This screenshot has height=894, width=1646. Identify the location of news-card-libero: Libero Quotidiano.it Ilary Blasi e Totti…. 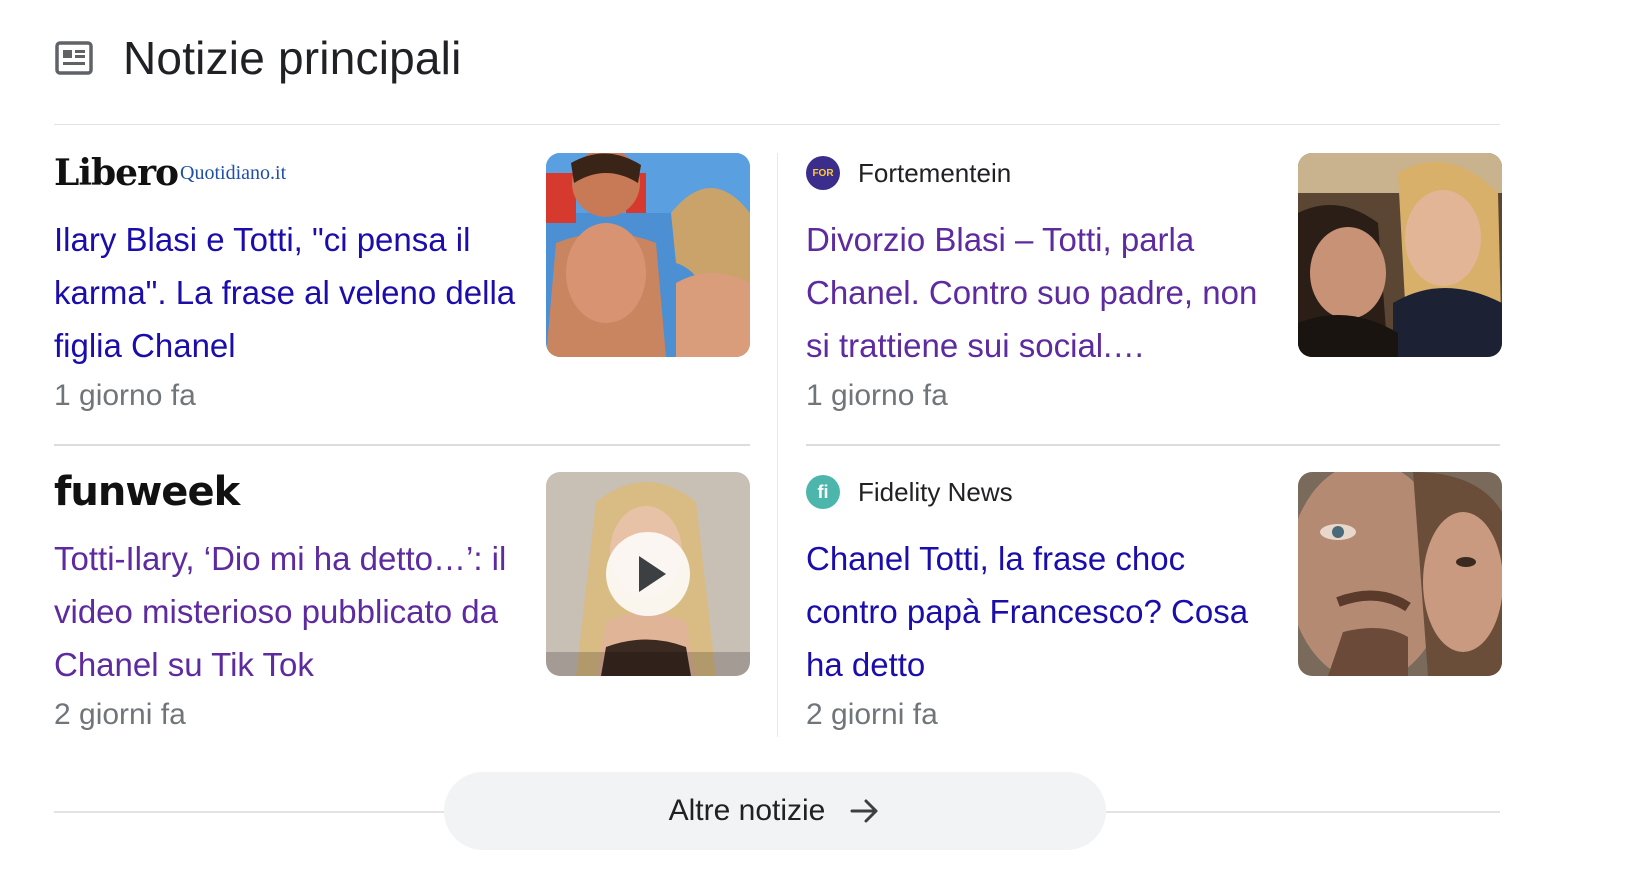
(402, 297).